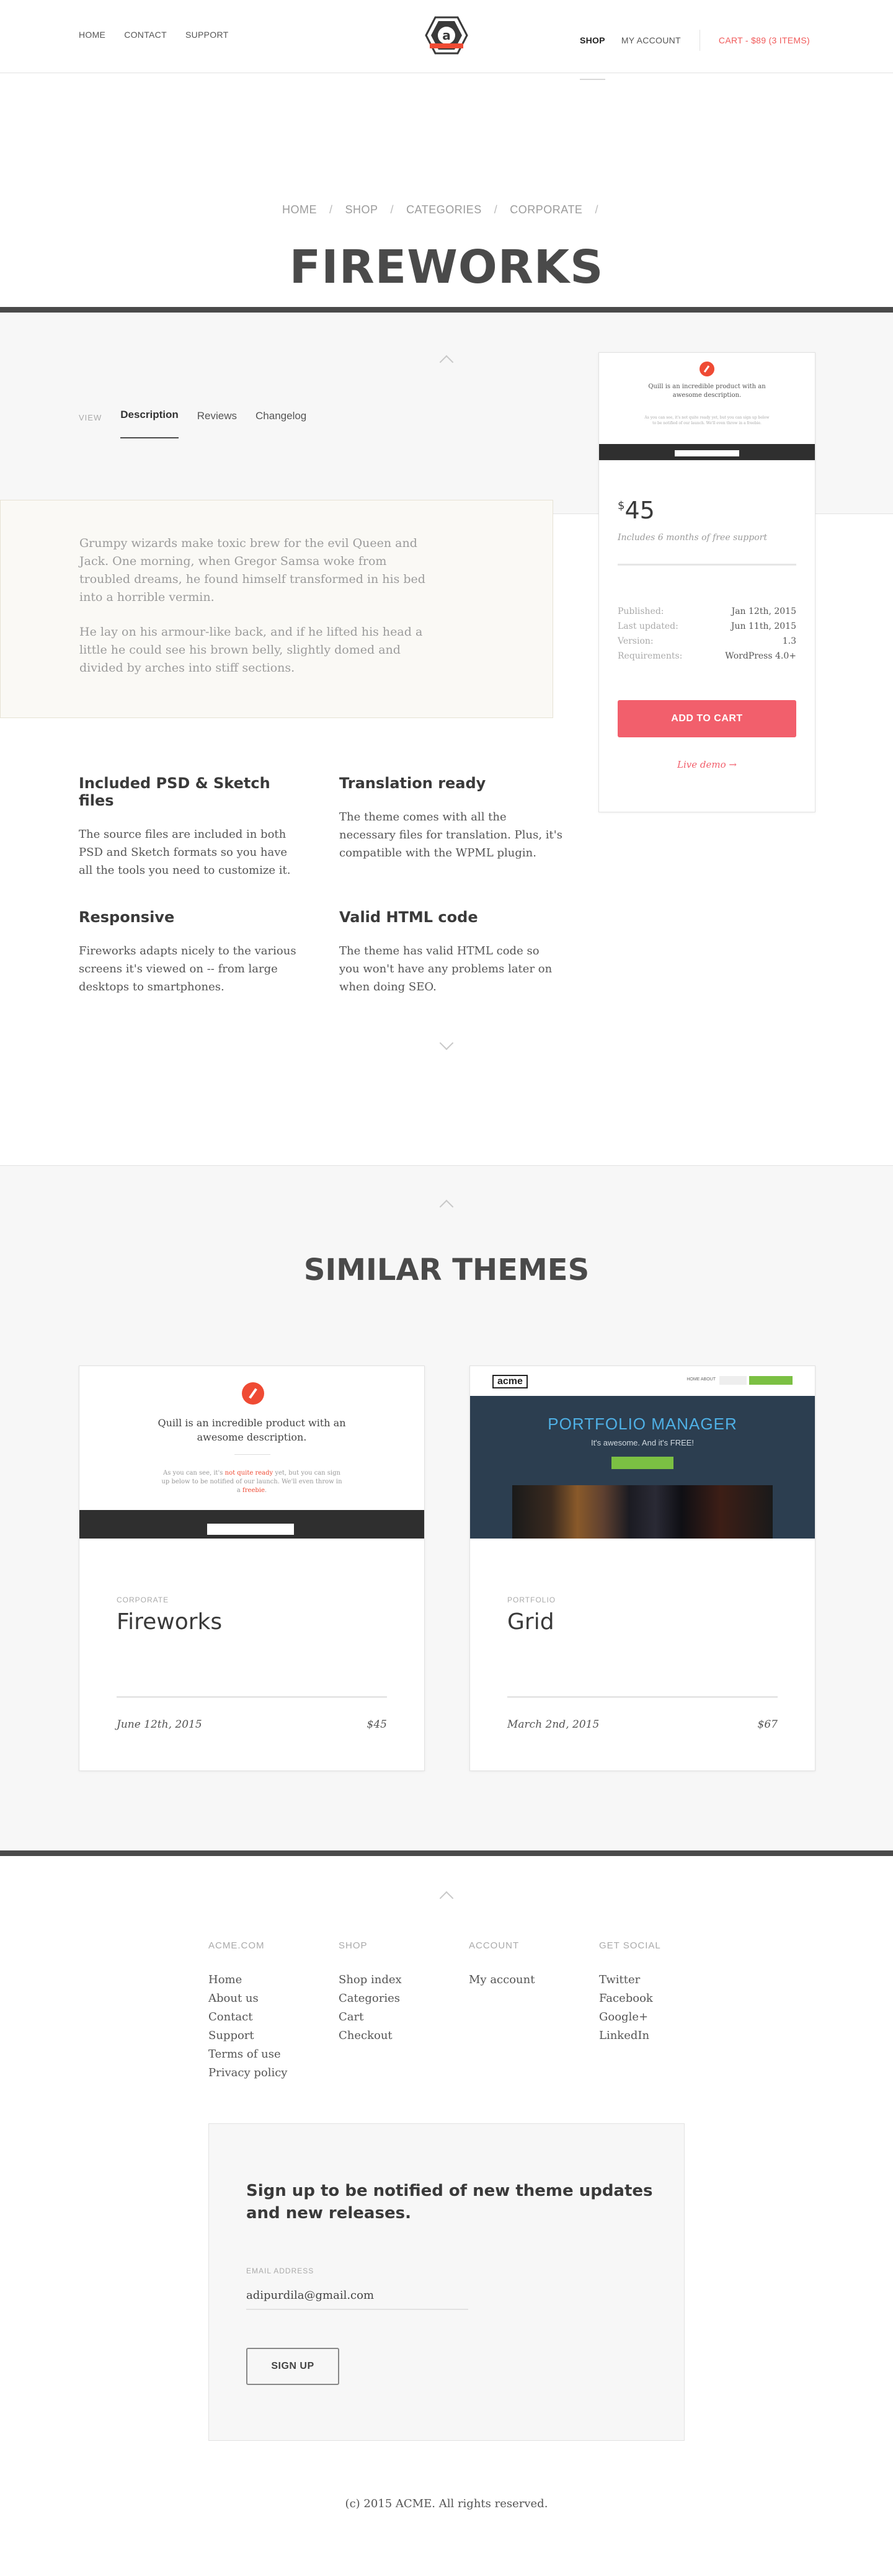  What do you see at coordinates (664, 1998) in the screenshot?
I see `footer-link: Facebook` at bounding box center [664, 1998].